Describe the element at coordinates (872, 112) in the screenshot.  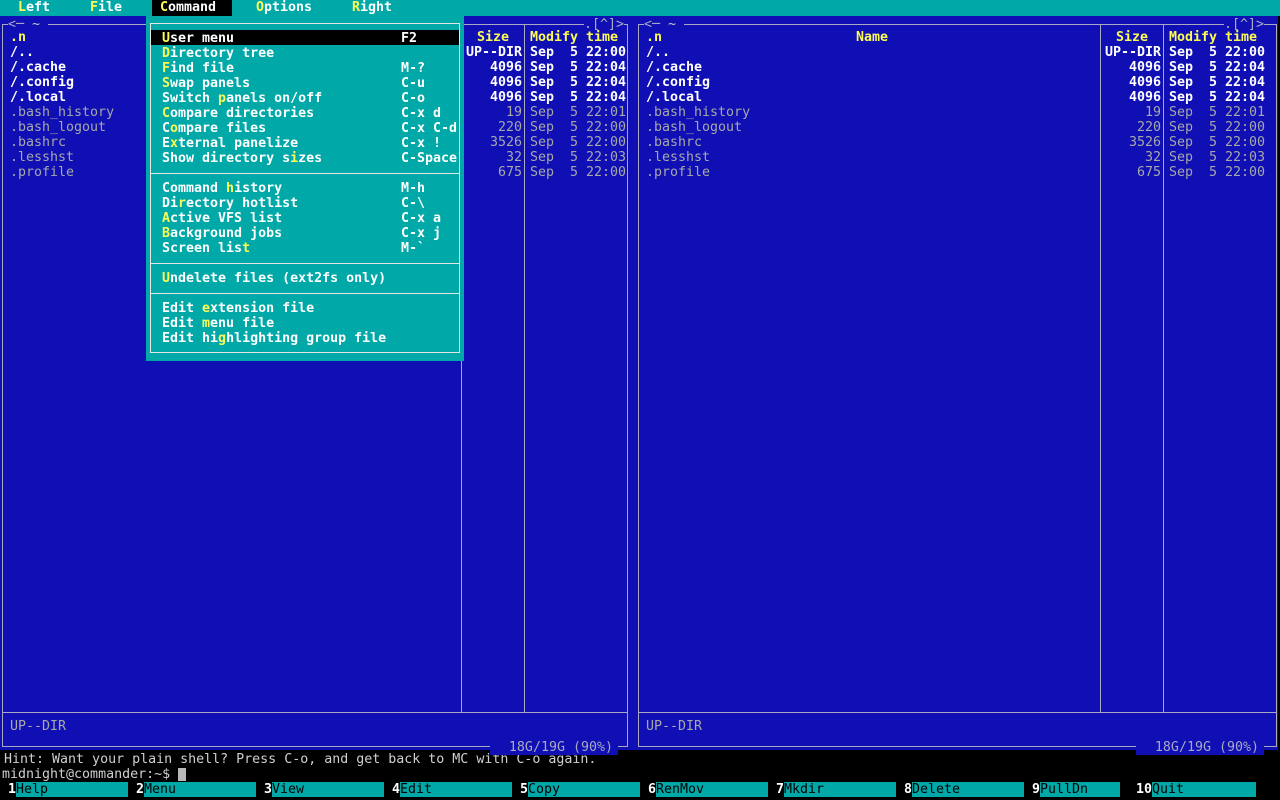
I see `file-name: .bash_history` at that location.